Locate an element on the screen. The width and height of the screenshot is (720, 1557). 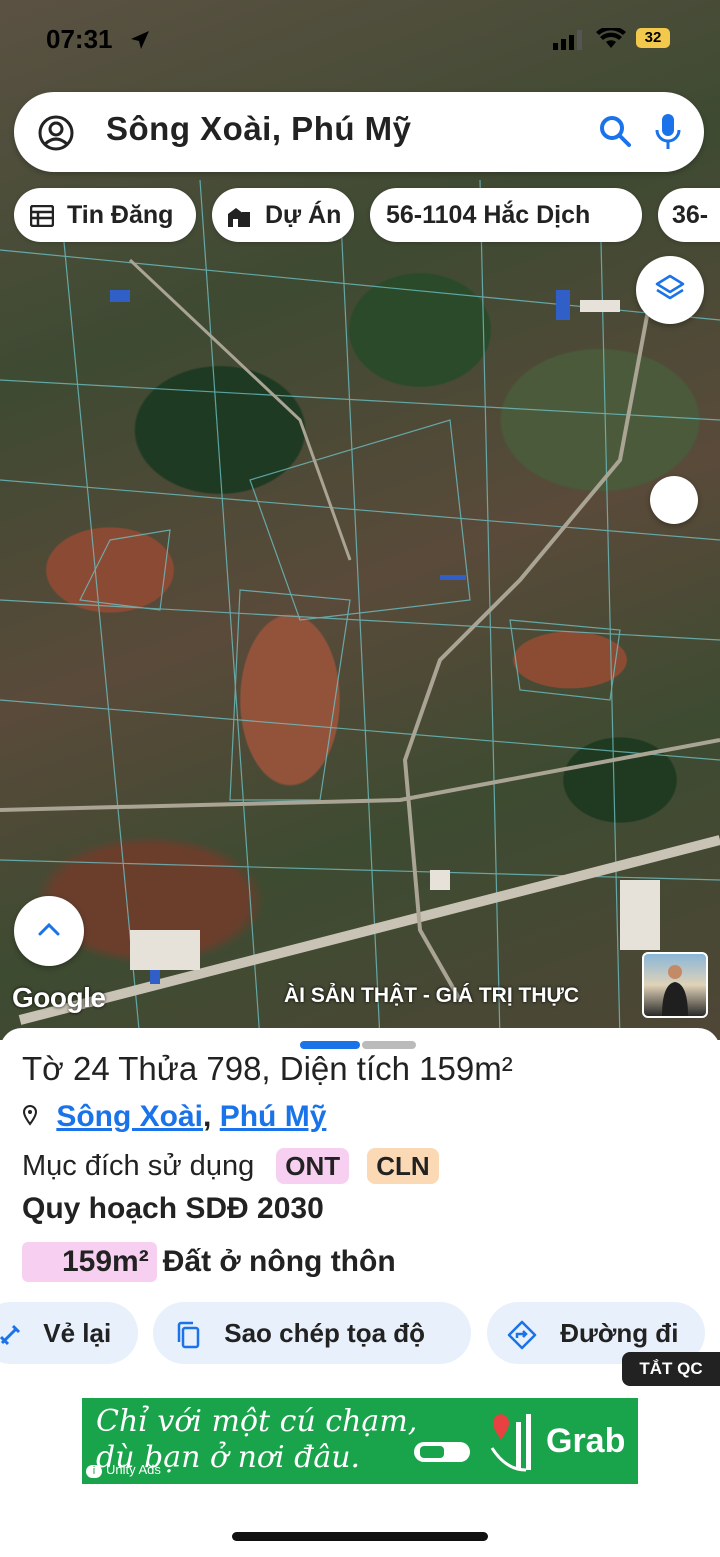
map-watermark: ÀI SẢN THẬT - GIÁ TRỊ THỰC is located at coordinates (432, 995).